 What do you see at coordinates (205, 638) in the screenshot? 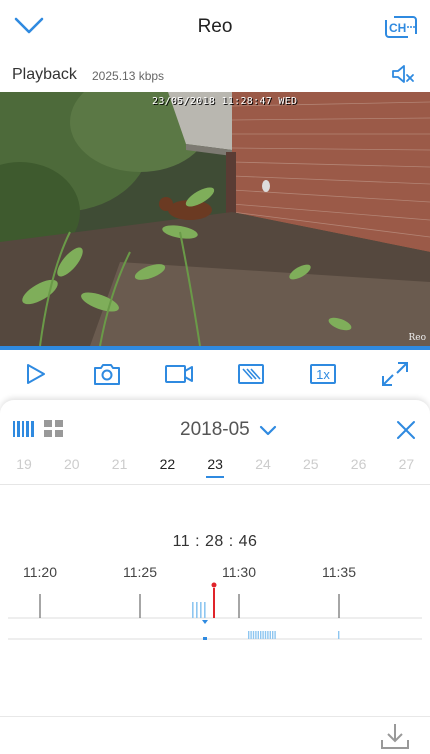
I see `overview-position-marker` at bounding box center [205, 638].